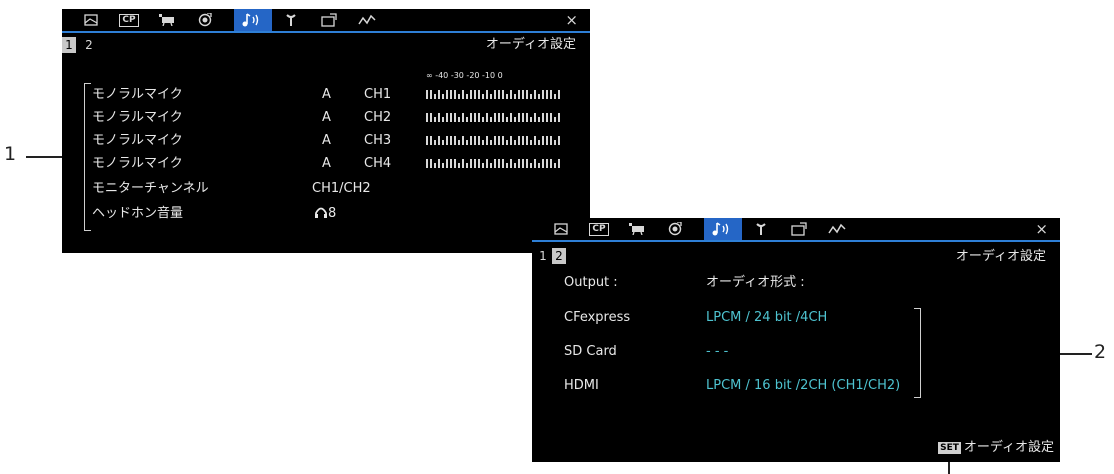  Describe the element at coordinates (137, 214) in the screenshot. I see `headphone-volume-label: ヘッドホン音量` at that location.